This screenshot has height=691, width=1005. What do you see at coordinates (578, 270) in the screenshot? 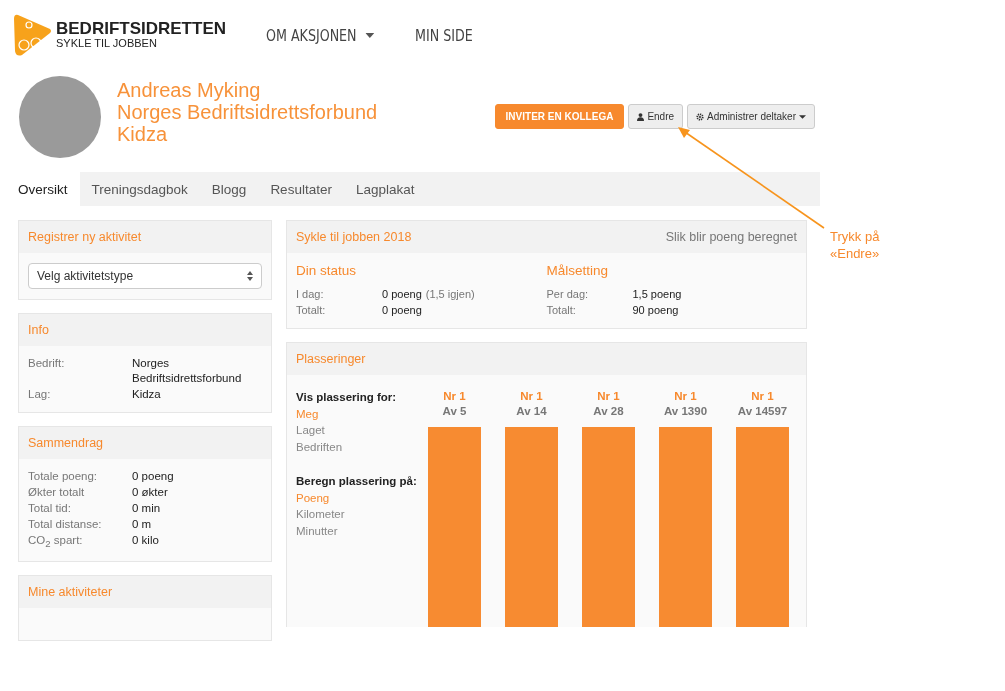
I see `section-title: Målsetting` at bounding box center [578, 270].